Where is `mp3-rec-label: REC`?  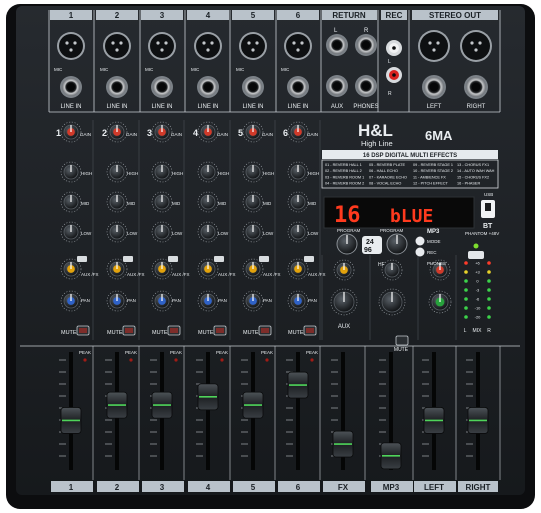
mp3-rec-label: REC is located at coordinates (432, 252).